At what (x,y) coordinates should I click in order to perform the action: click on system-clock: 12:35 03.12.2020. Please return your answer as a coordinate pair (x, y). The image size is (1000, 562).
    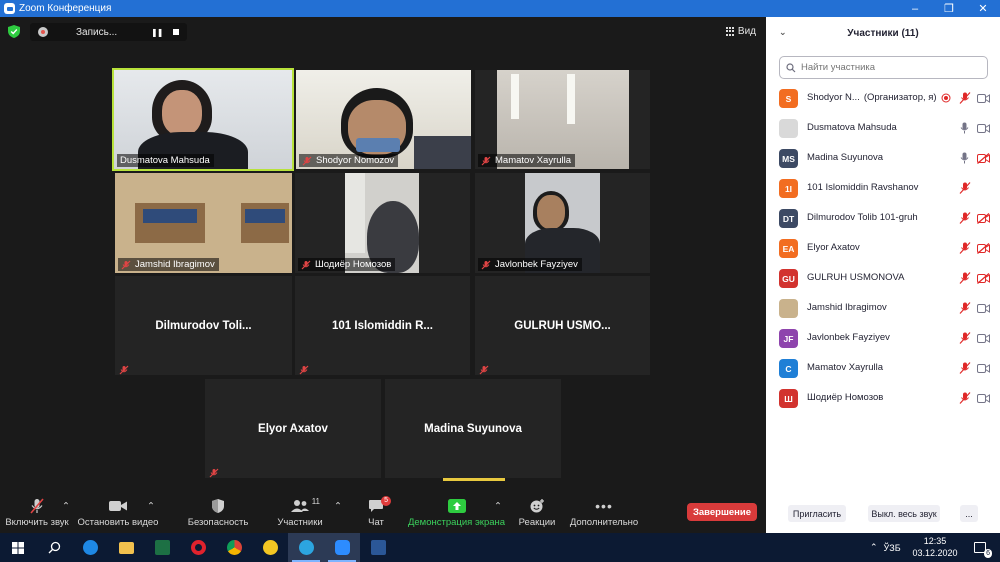
    Looking at the image, I should click on (935, 547).